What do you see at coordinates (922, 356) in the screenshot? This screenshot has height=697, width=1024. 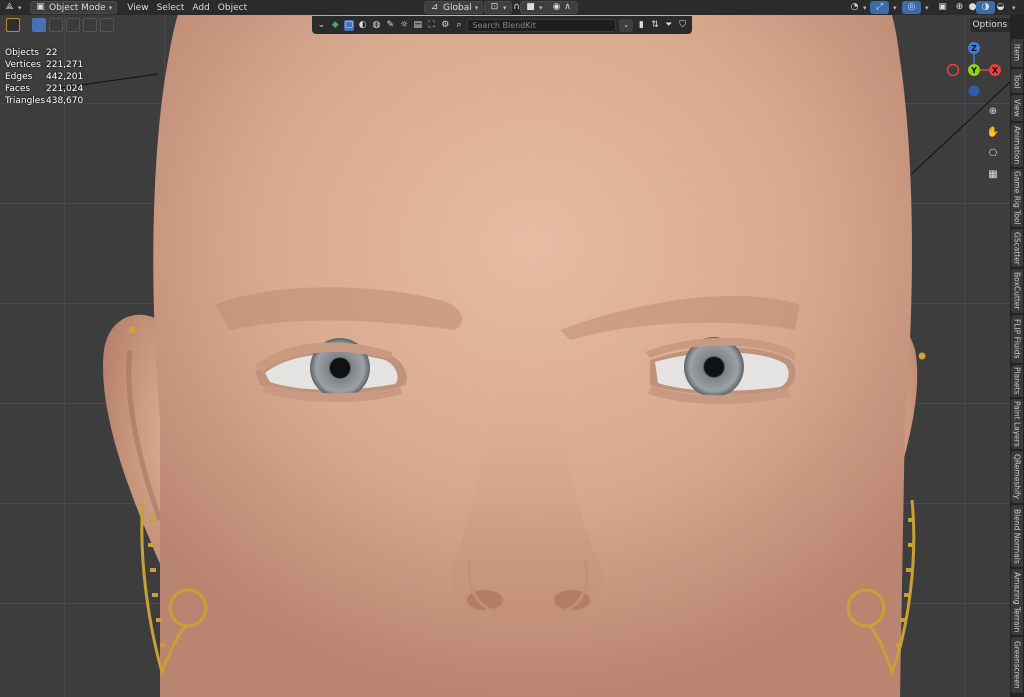 I see `ear-stud-right` at bounding box center [922, 356].